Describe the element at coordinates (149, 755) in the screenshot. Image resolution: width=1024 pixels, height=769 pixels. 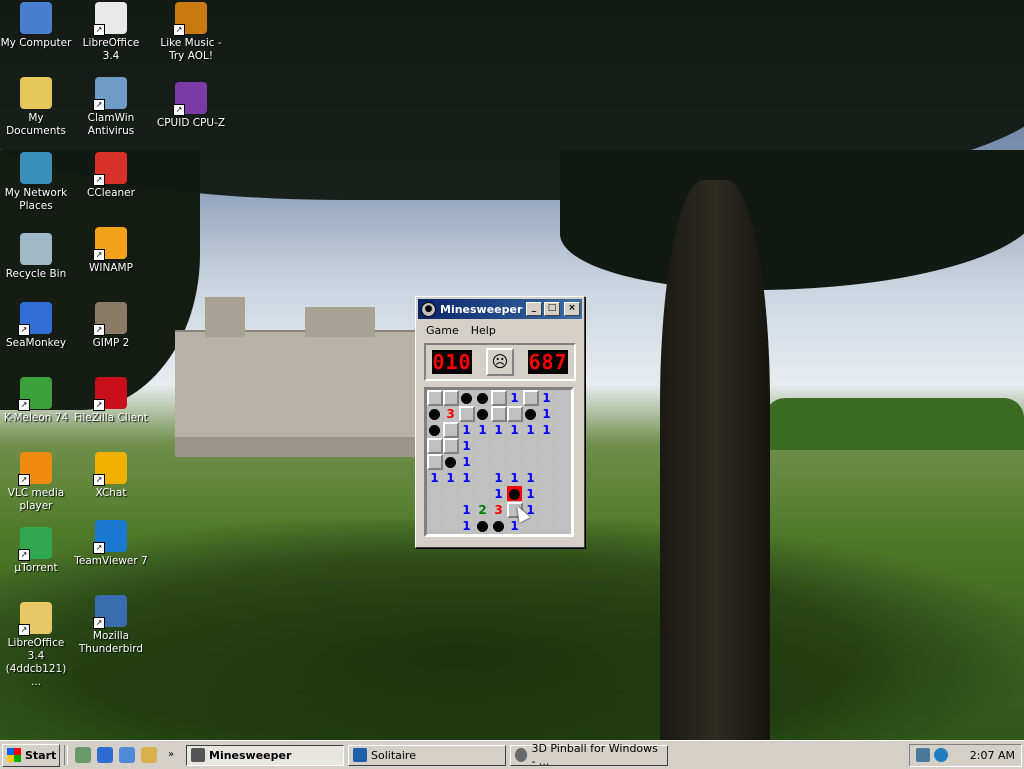
I see `explorer-icon` at that location.